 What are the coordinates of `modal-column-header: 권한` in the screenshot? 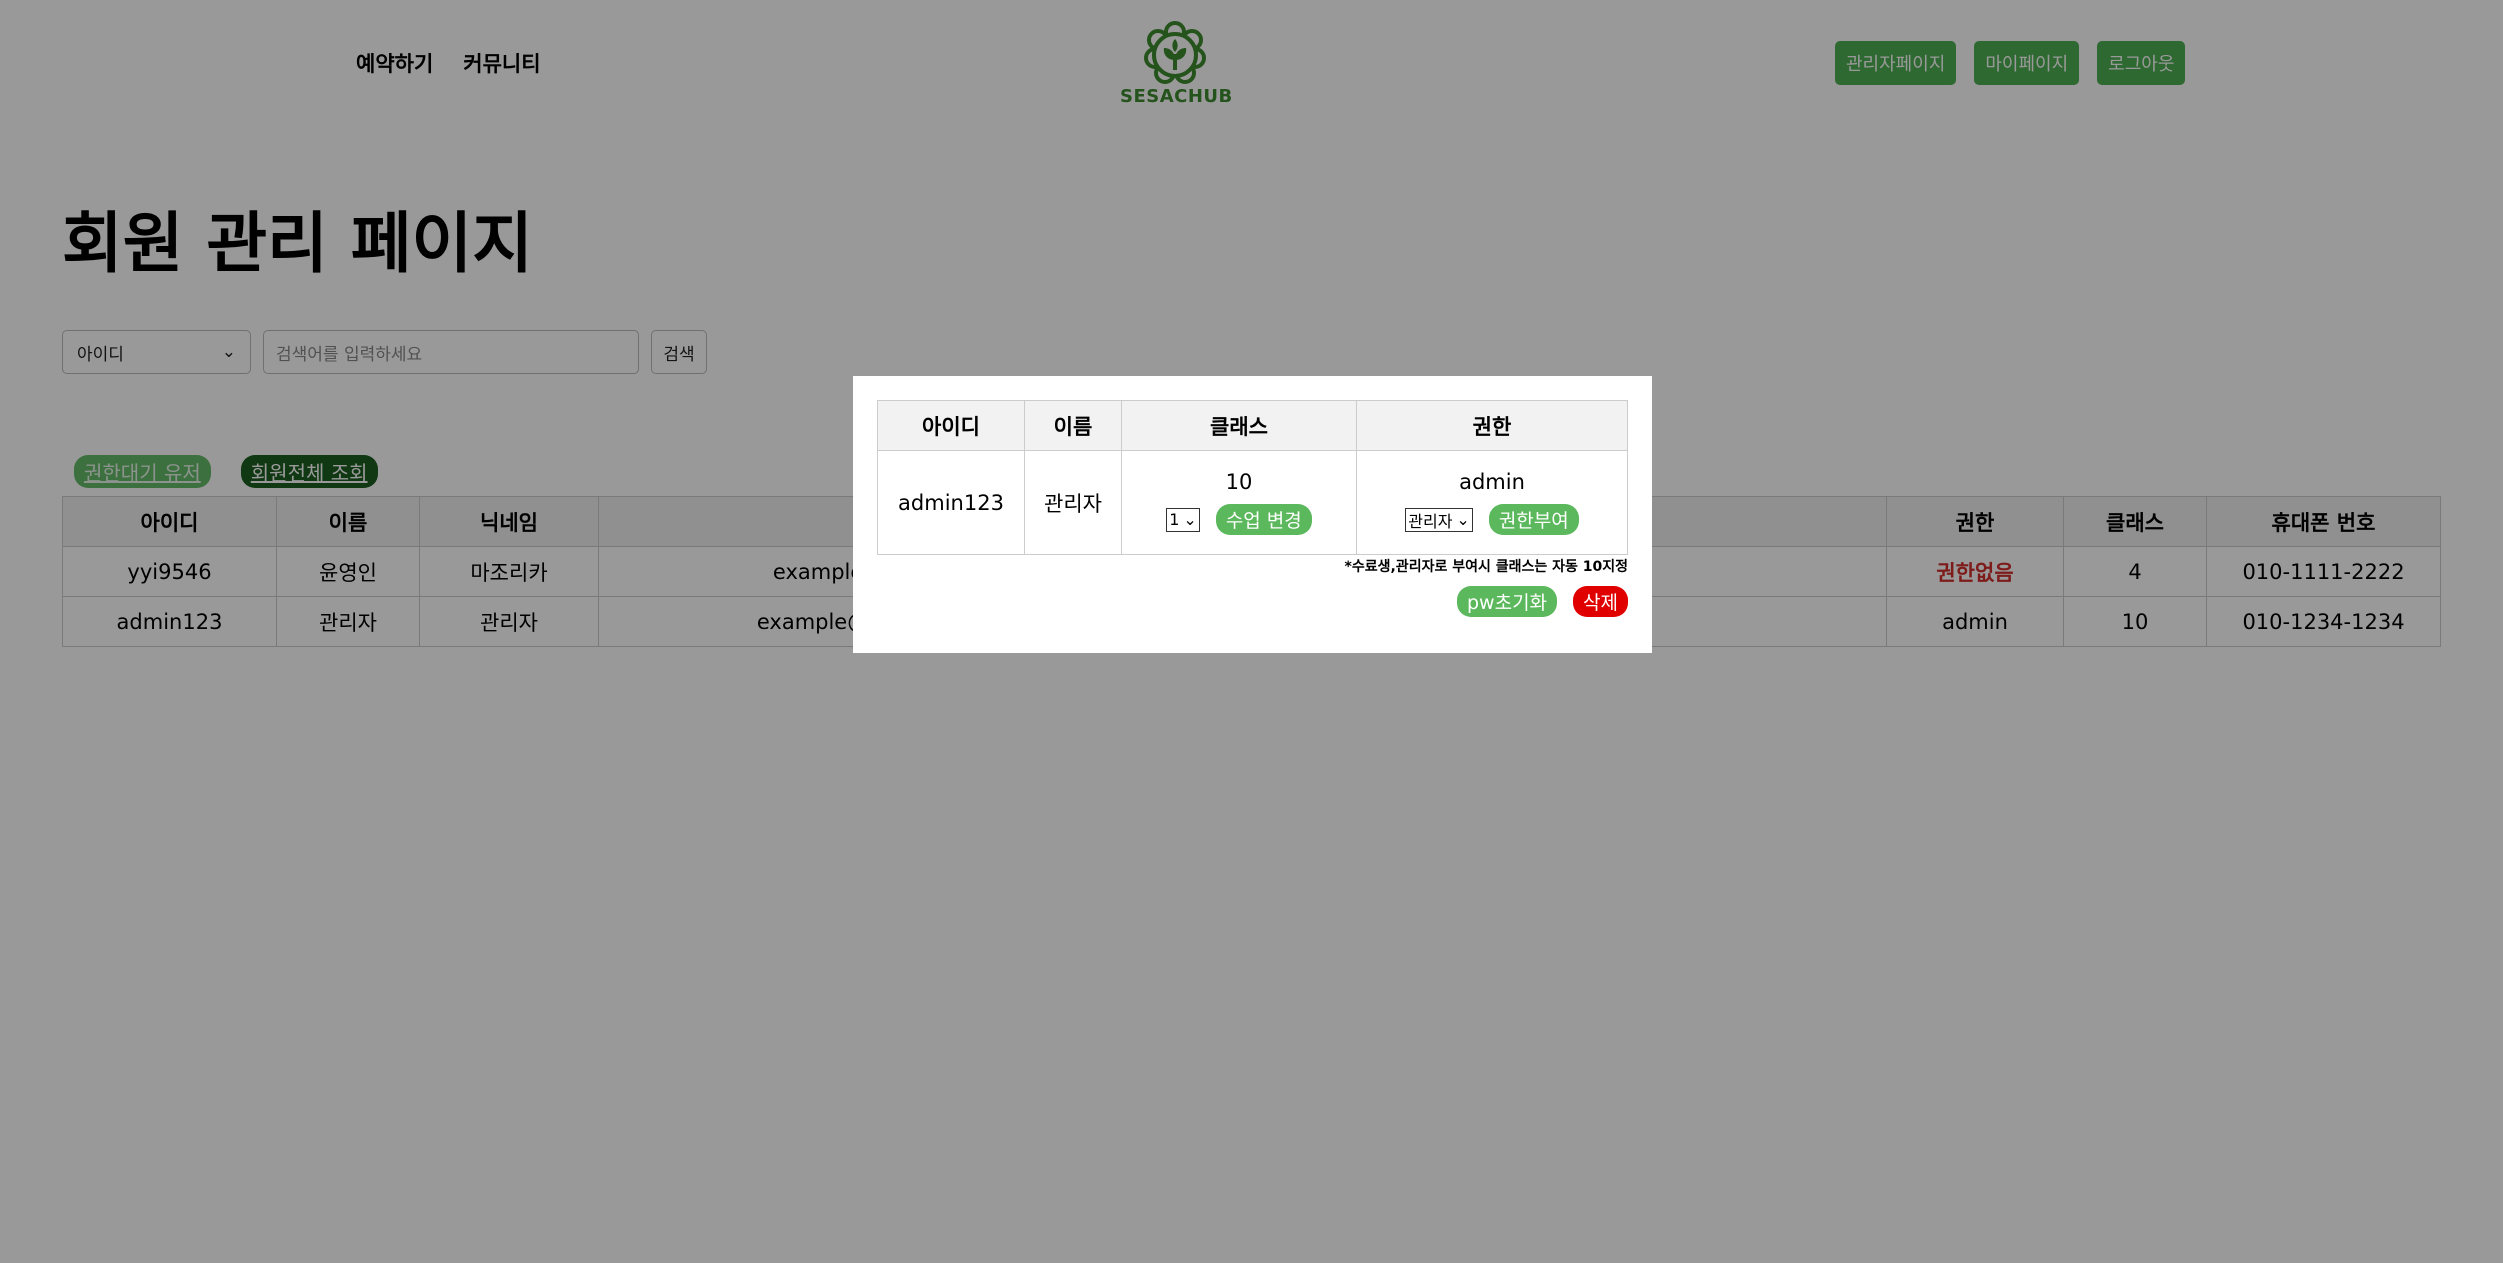 It's located at (1492, 425).